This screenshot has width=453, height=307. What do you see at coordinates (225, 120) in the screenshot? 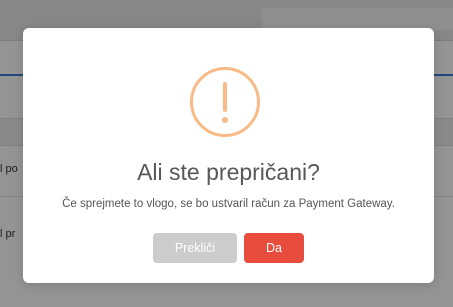
I see `exclamation-dot` at bounding box center [225, 120].